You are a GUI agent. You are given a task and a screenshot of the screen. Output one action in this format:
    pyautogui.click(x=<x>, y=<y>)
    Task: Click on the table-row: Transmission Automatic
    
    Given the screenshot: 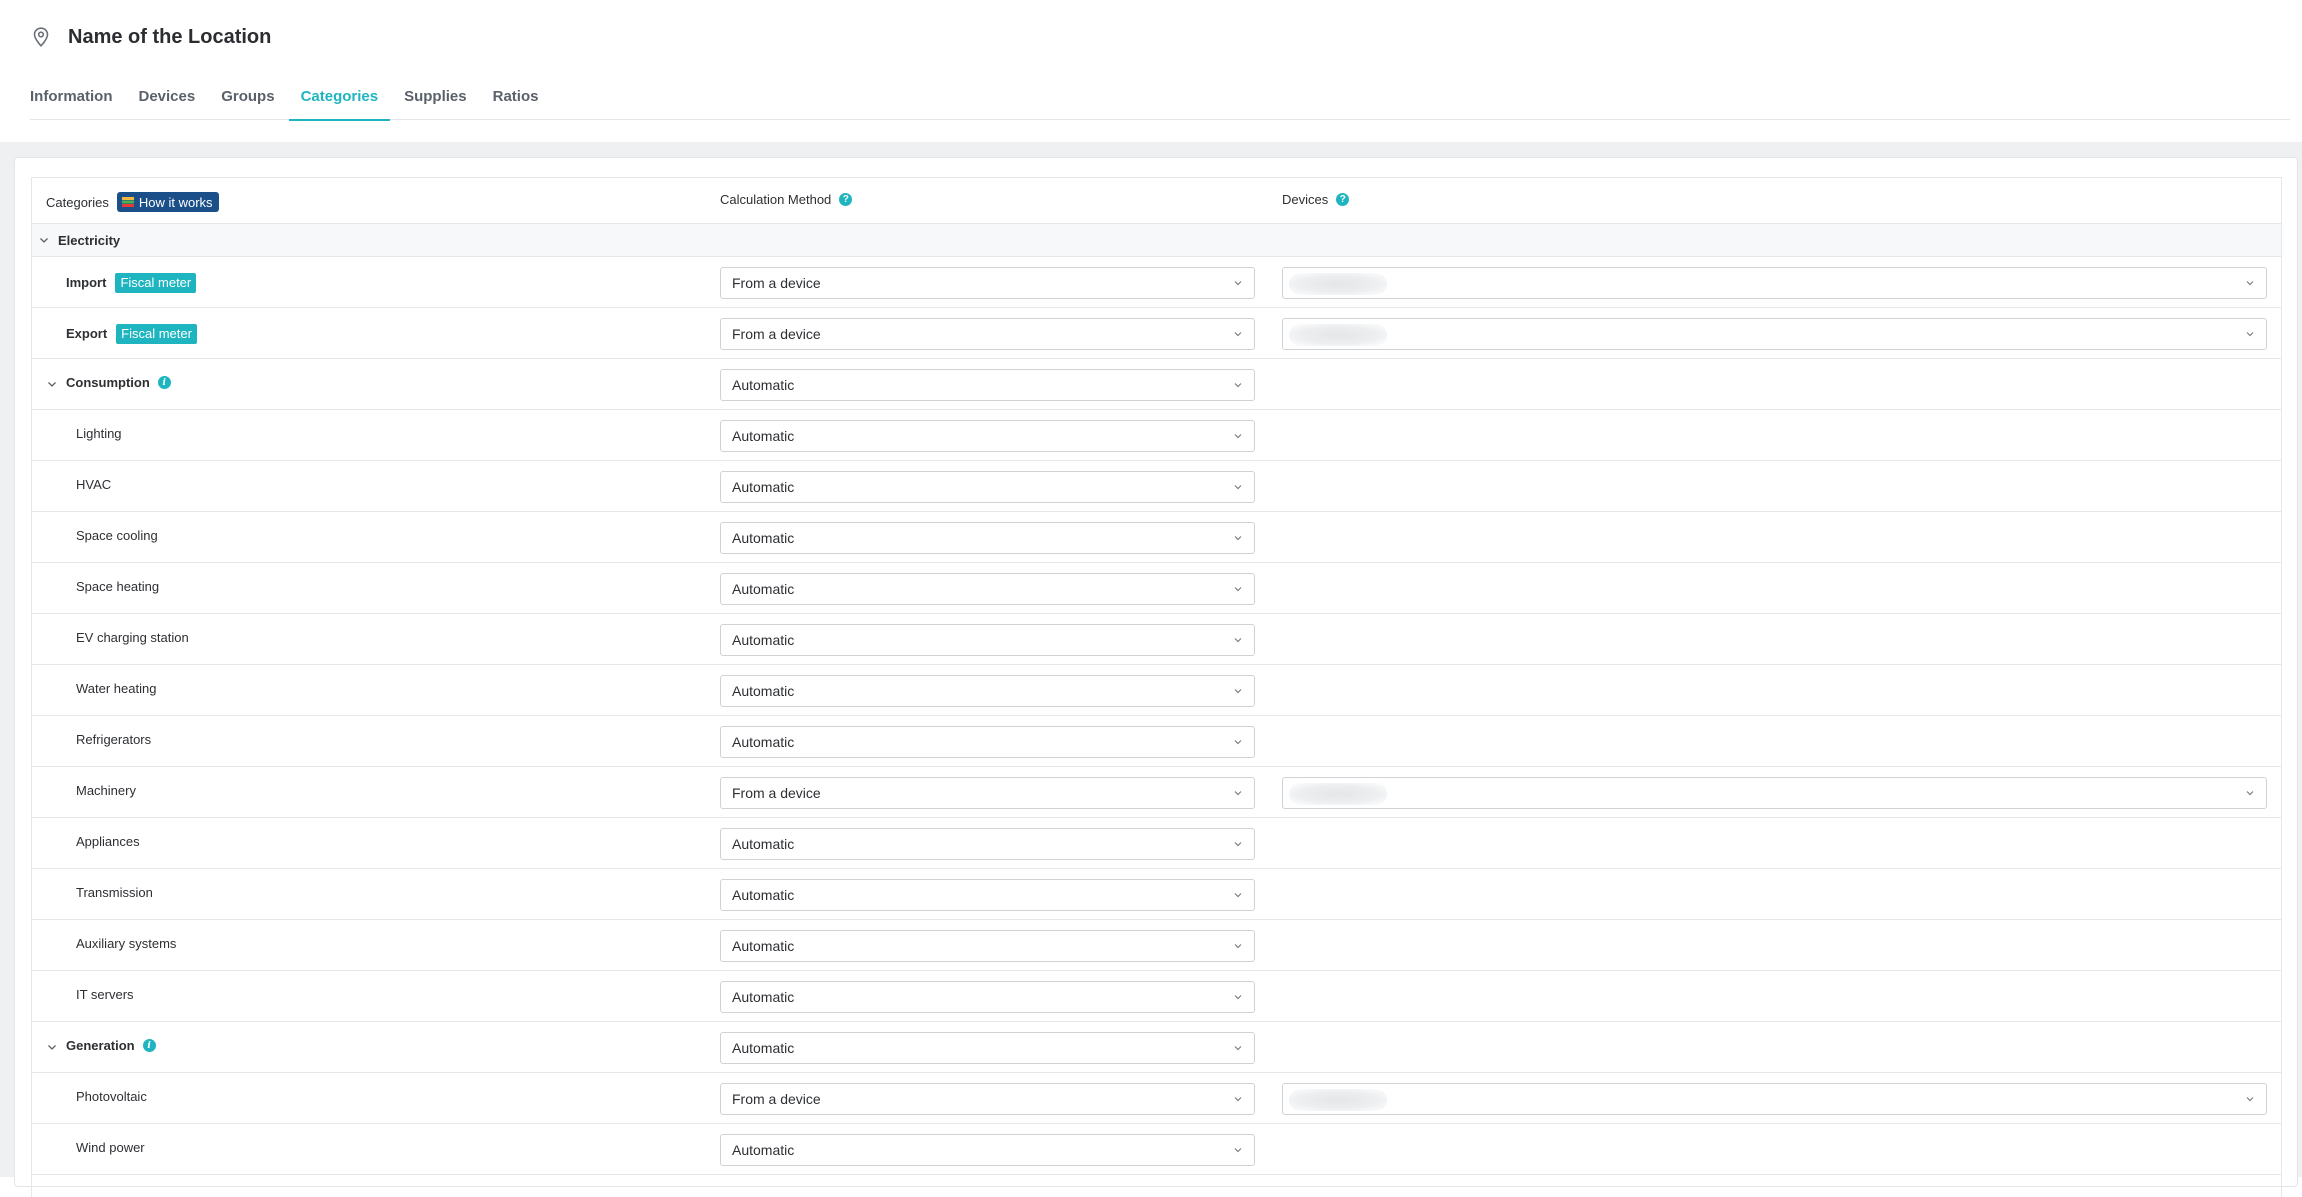 What is the action you would take?
    pyautogui.click(x=1156, y=894)
    